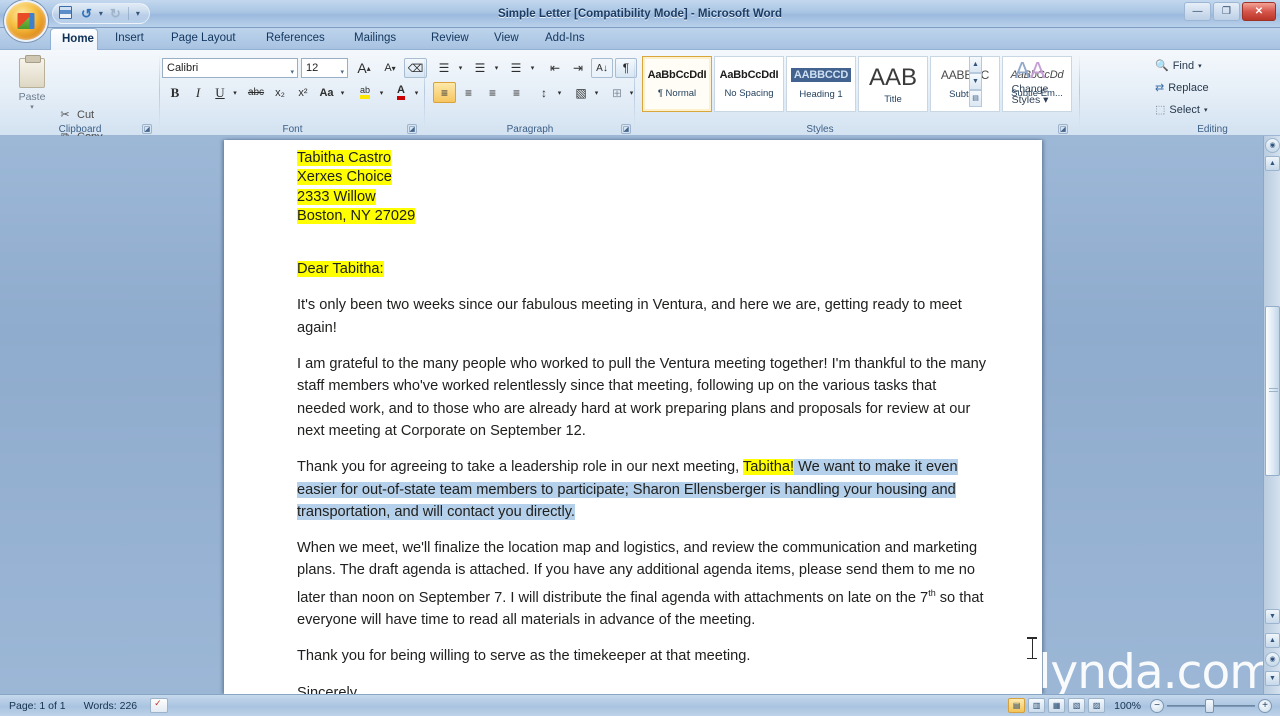 Image resolution: width=1280 pixels, height=716 pixels. Describe the element at coordinates (1157, 705) in the screenshot. I see `zoom-out-button: −` at that location.